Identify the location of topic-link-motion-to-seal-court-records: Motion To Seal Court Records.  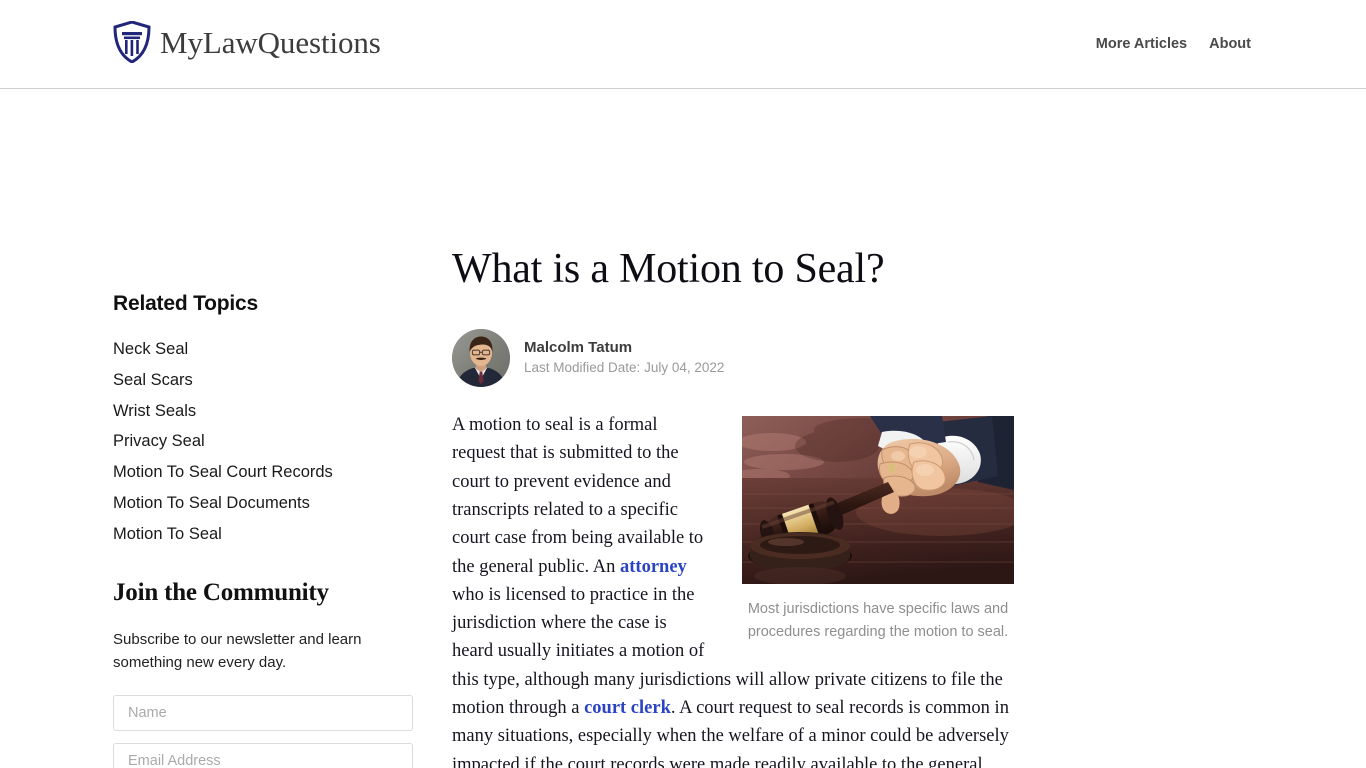
(223, 472).